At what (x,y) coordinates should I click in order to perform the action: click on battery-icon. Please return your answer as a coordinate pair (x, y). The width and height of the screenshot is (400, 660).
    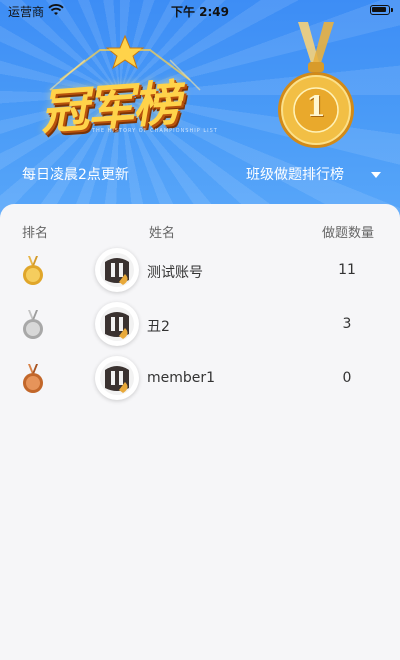
    Looking at the image, I should click on (381, 10).